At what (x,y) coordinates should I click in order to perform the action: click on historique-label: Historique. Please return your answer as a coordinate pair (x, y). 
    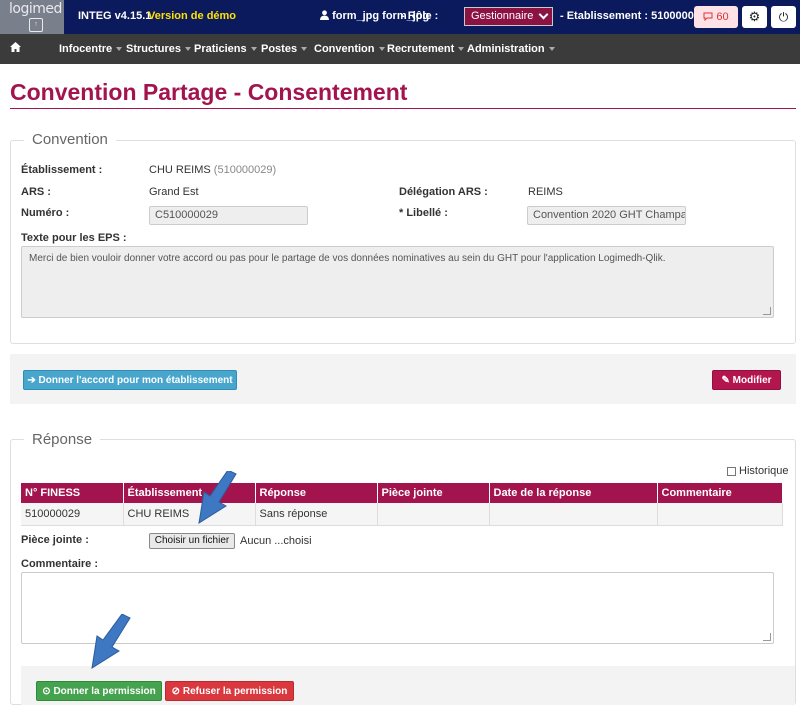
    Looking at the image, I should click on (764, 471).